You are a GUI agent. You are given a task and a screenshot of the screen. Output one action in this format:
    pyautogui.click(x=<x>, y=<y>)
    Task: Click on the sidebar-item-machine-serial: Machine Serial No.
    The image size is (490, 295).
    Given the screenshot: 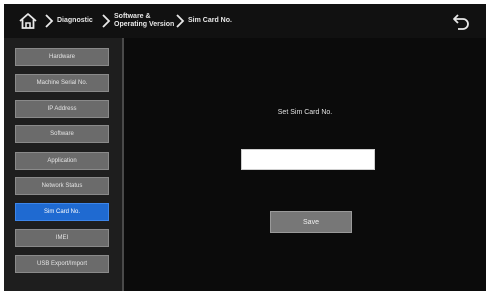 What is the action you would take?
    pyautogui.click(x=62, y=83)
    